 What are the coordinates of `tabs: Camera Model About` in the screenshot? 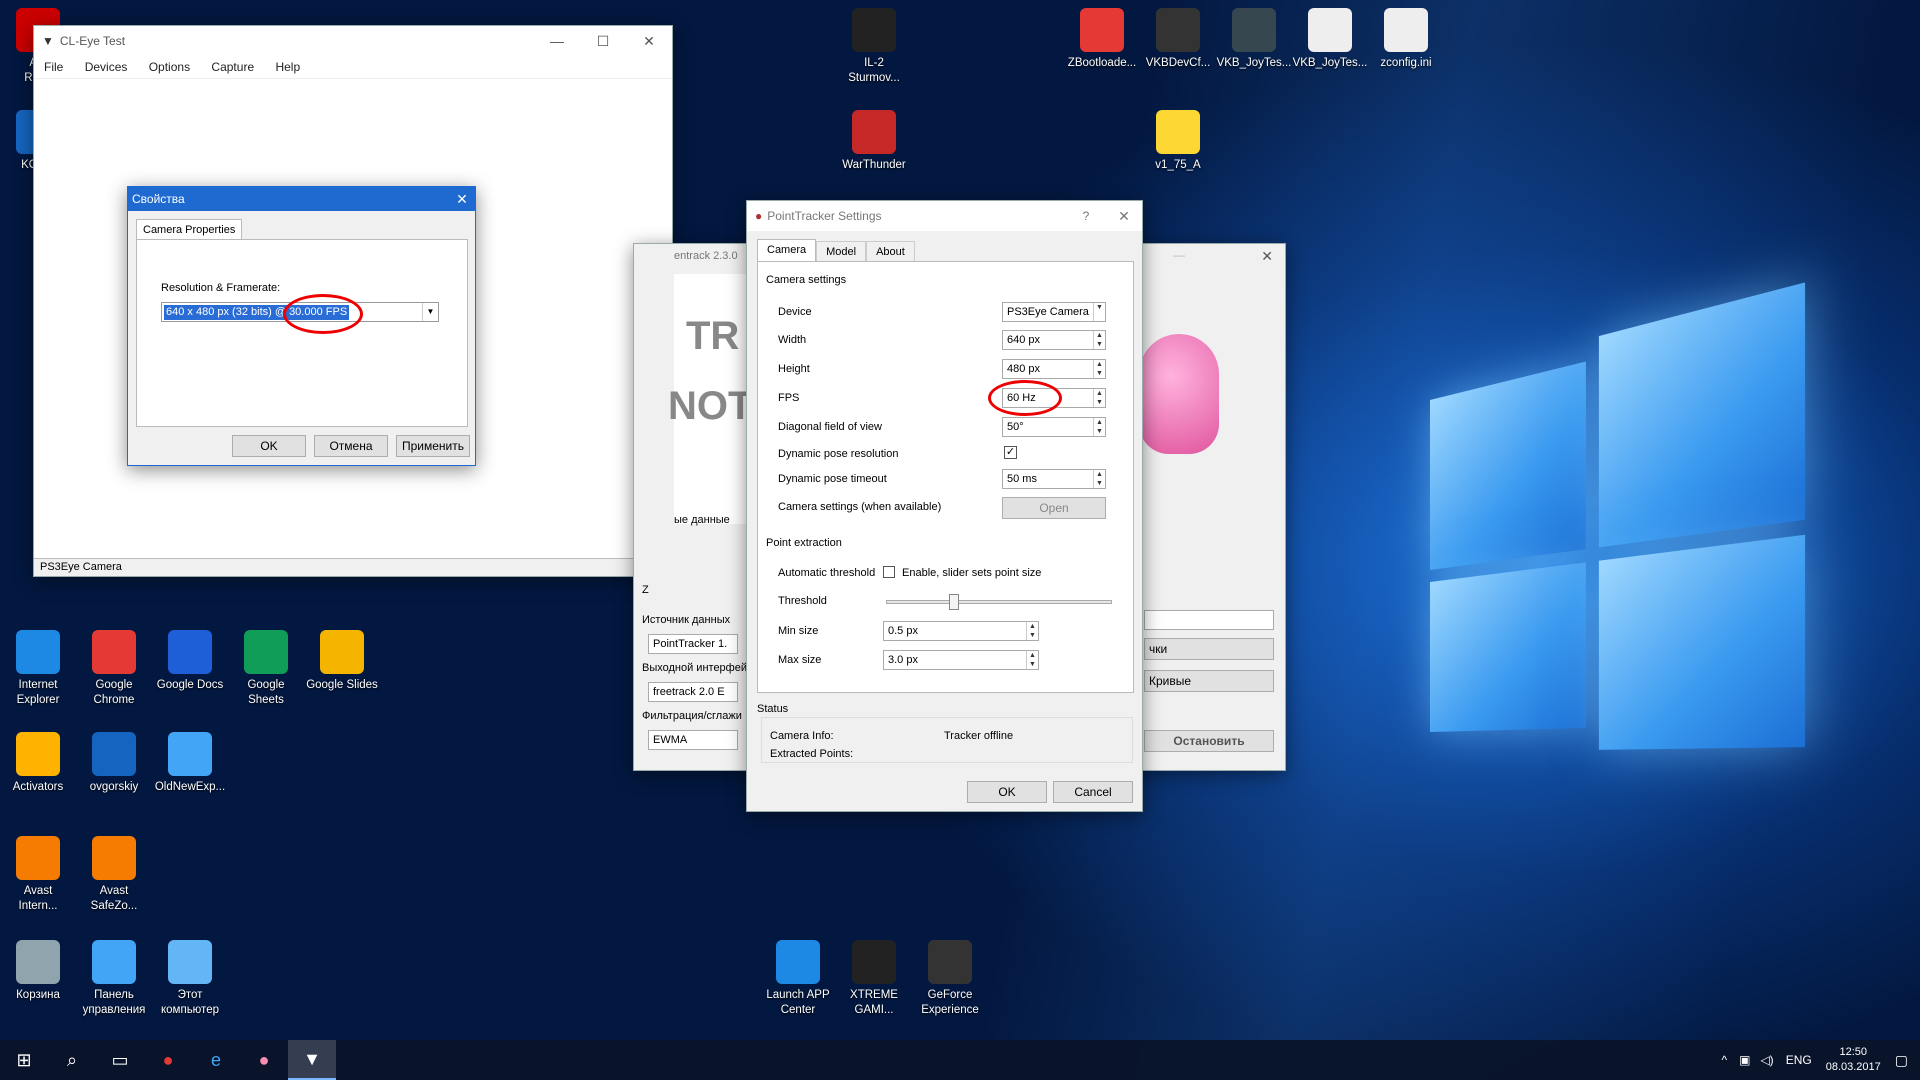 It's located at (836, 250).